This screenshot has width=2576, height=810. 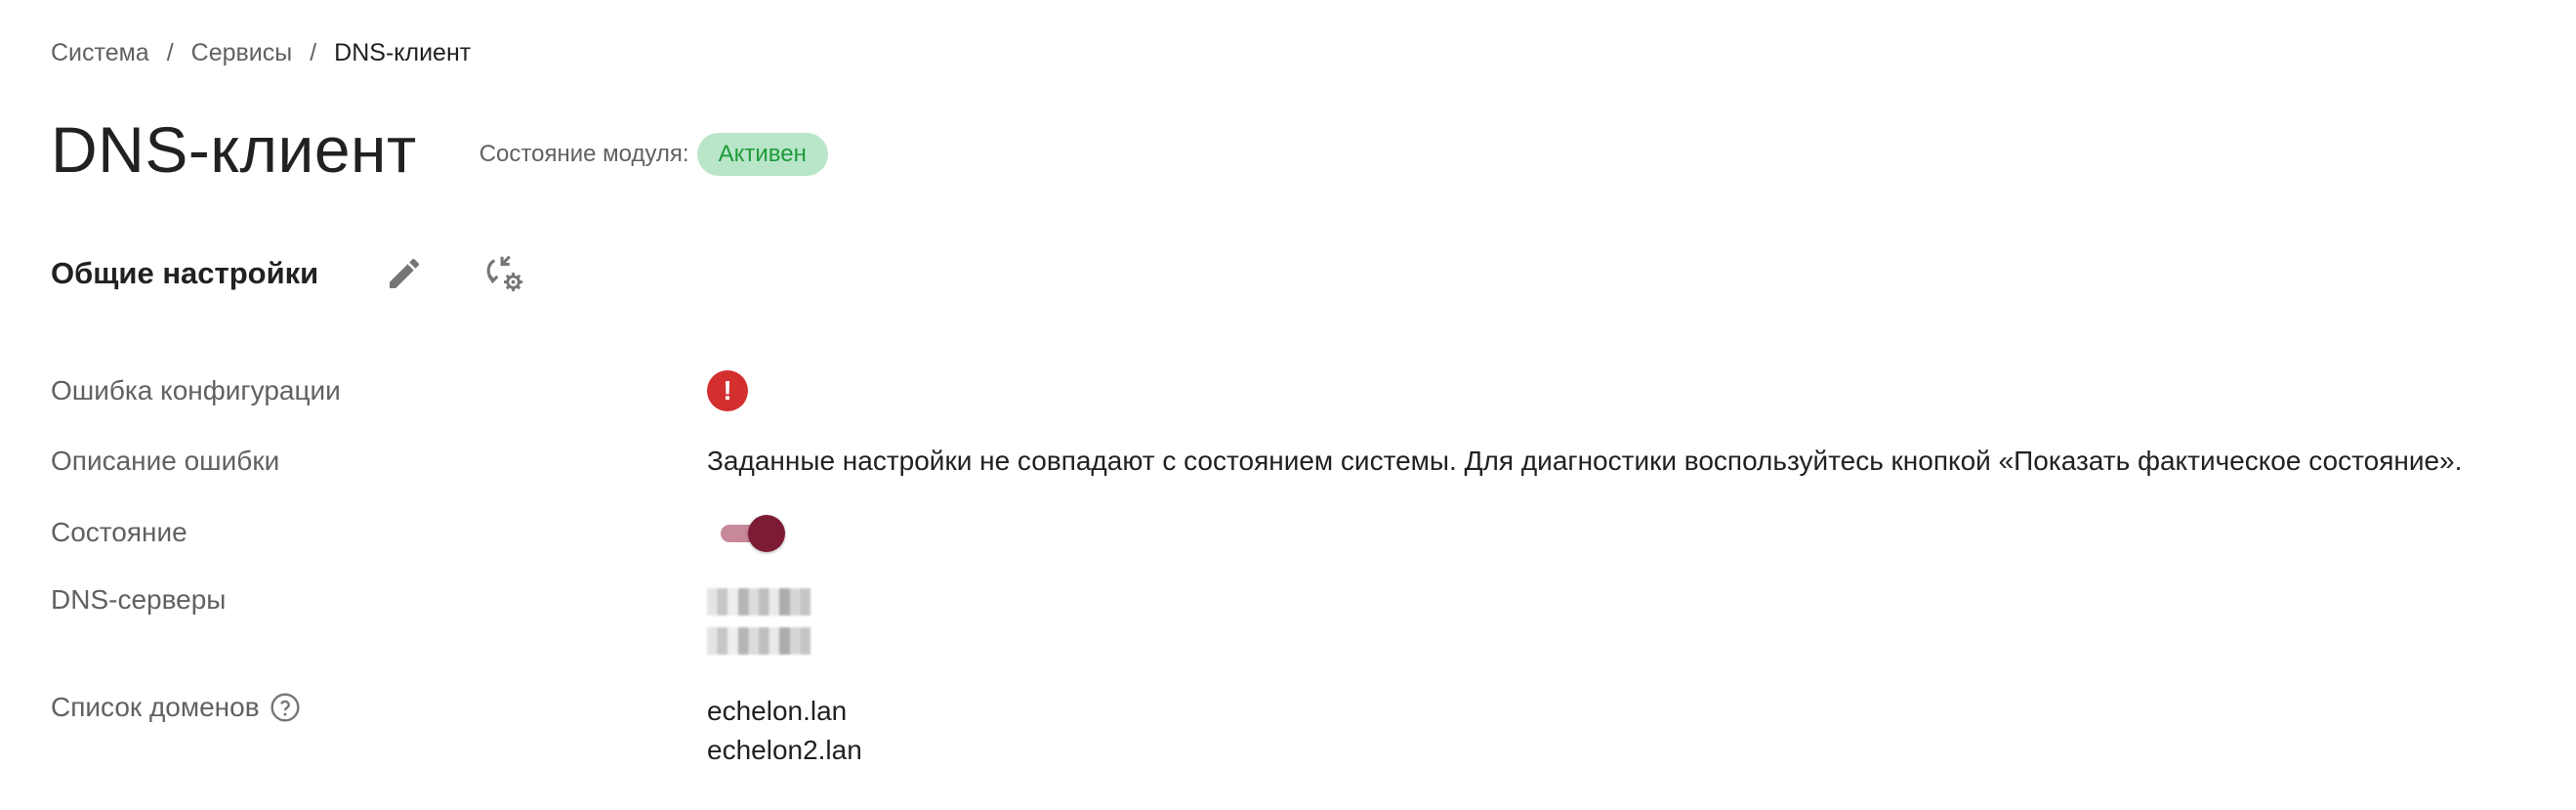 What do you see at coordinates (185, 273) in the screenshot?
I see `section-title: Общие настройки` at bounding box center [185, 273].